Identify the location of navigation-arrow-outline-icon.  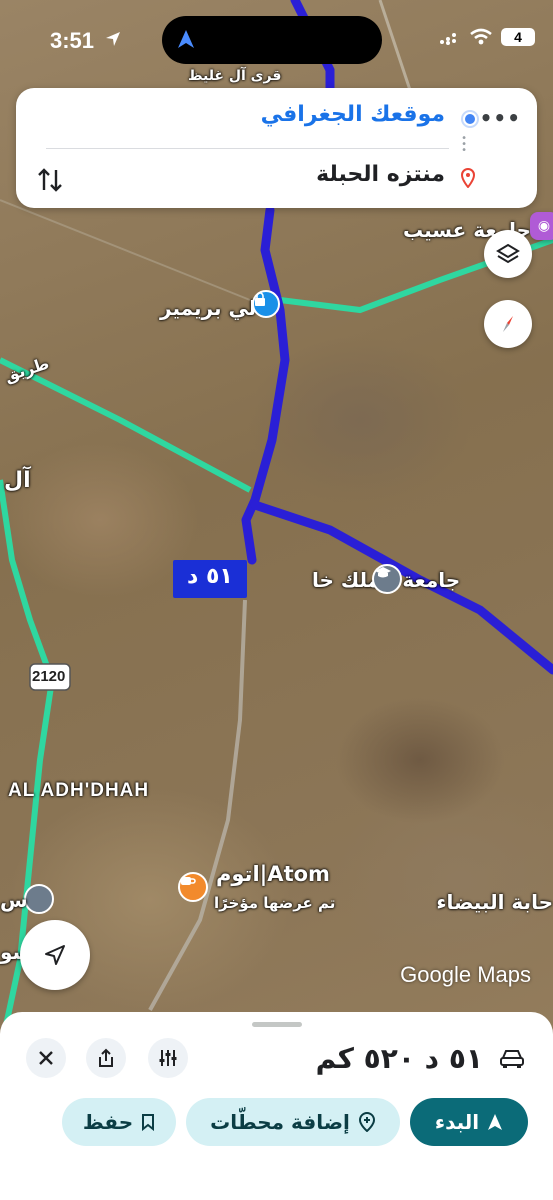
(55, 955).